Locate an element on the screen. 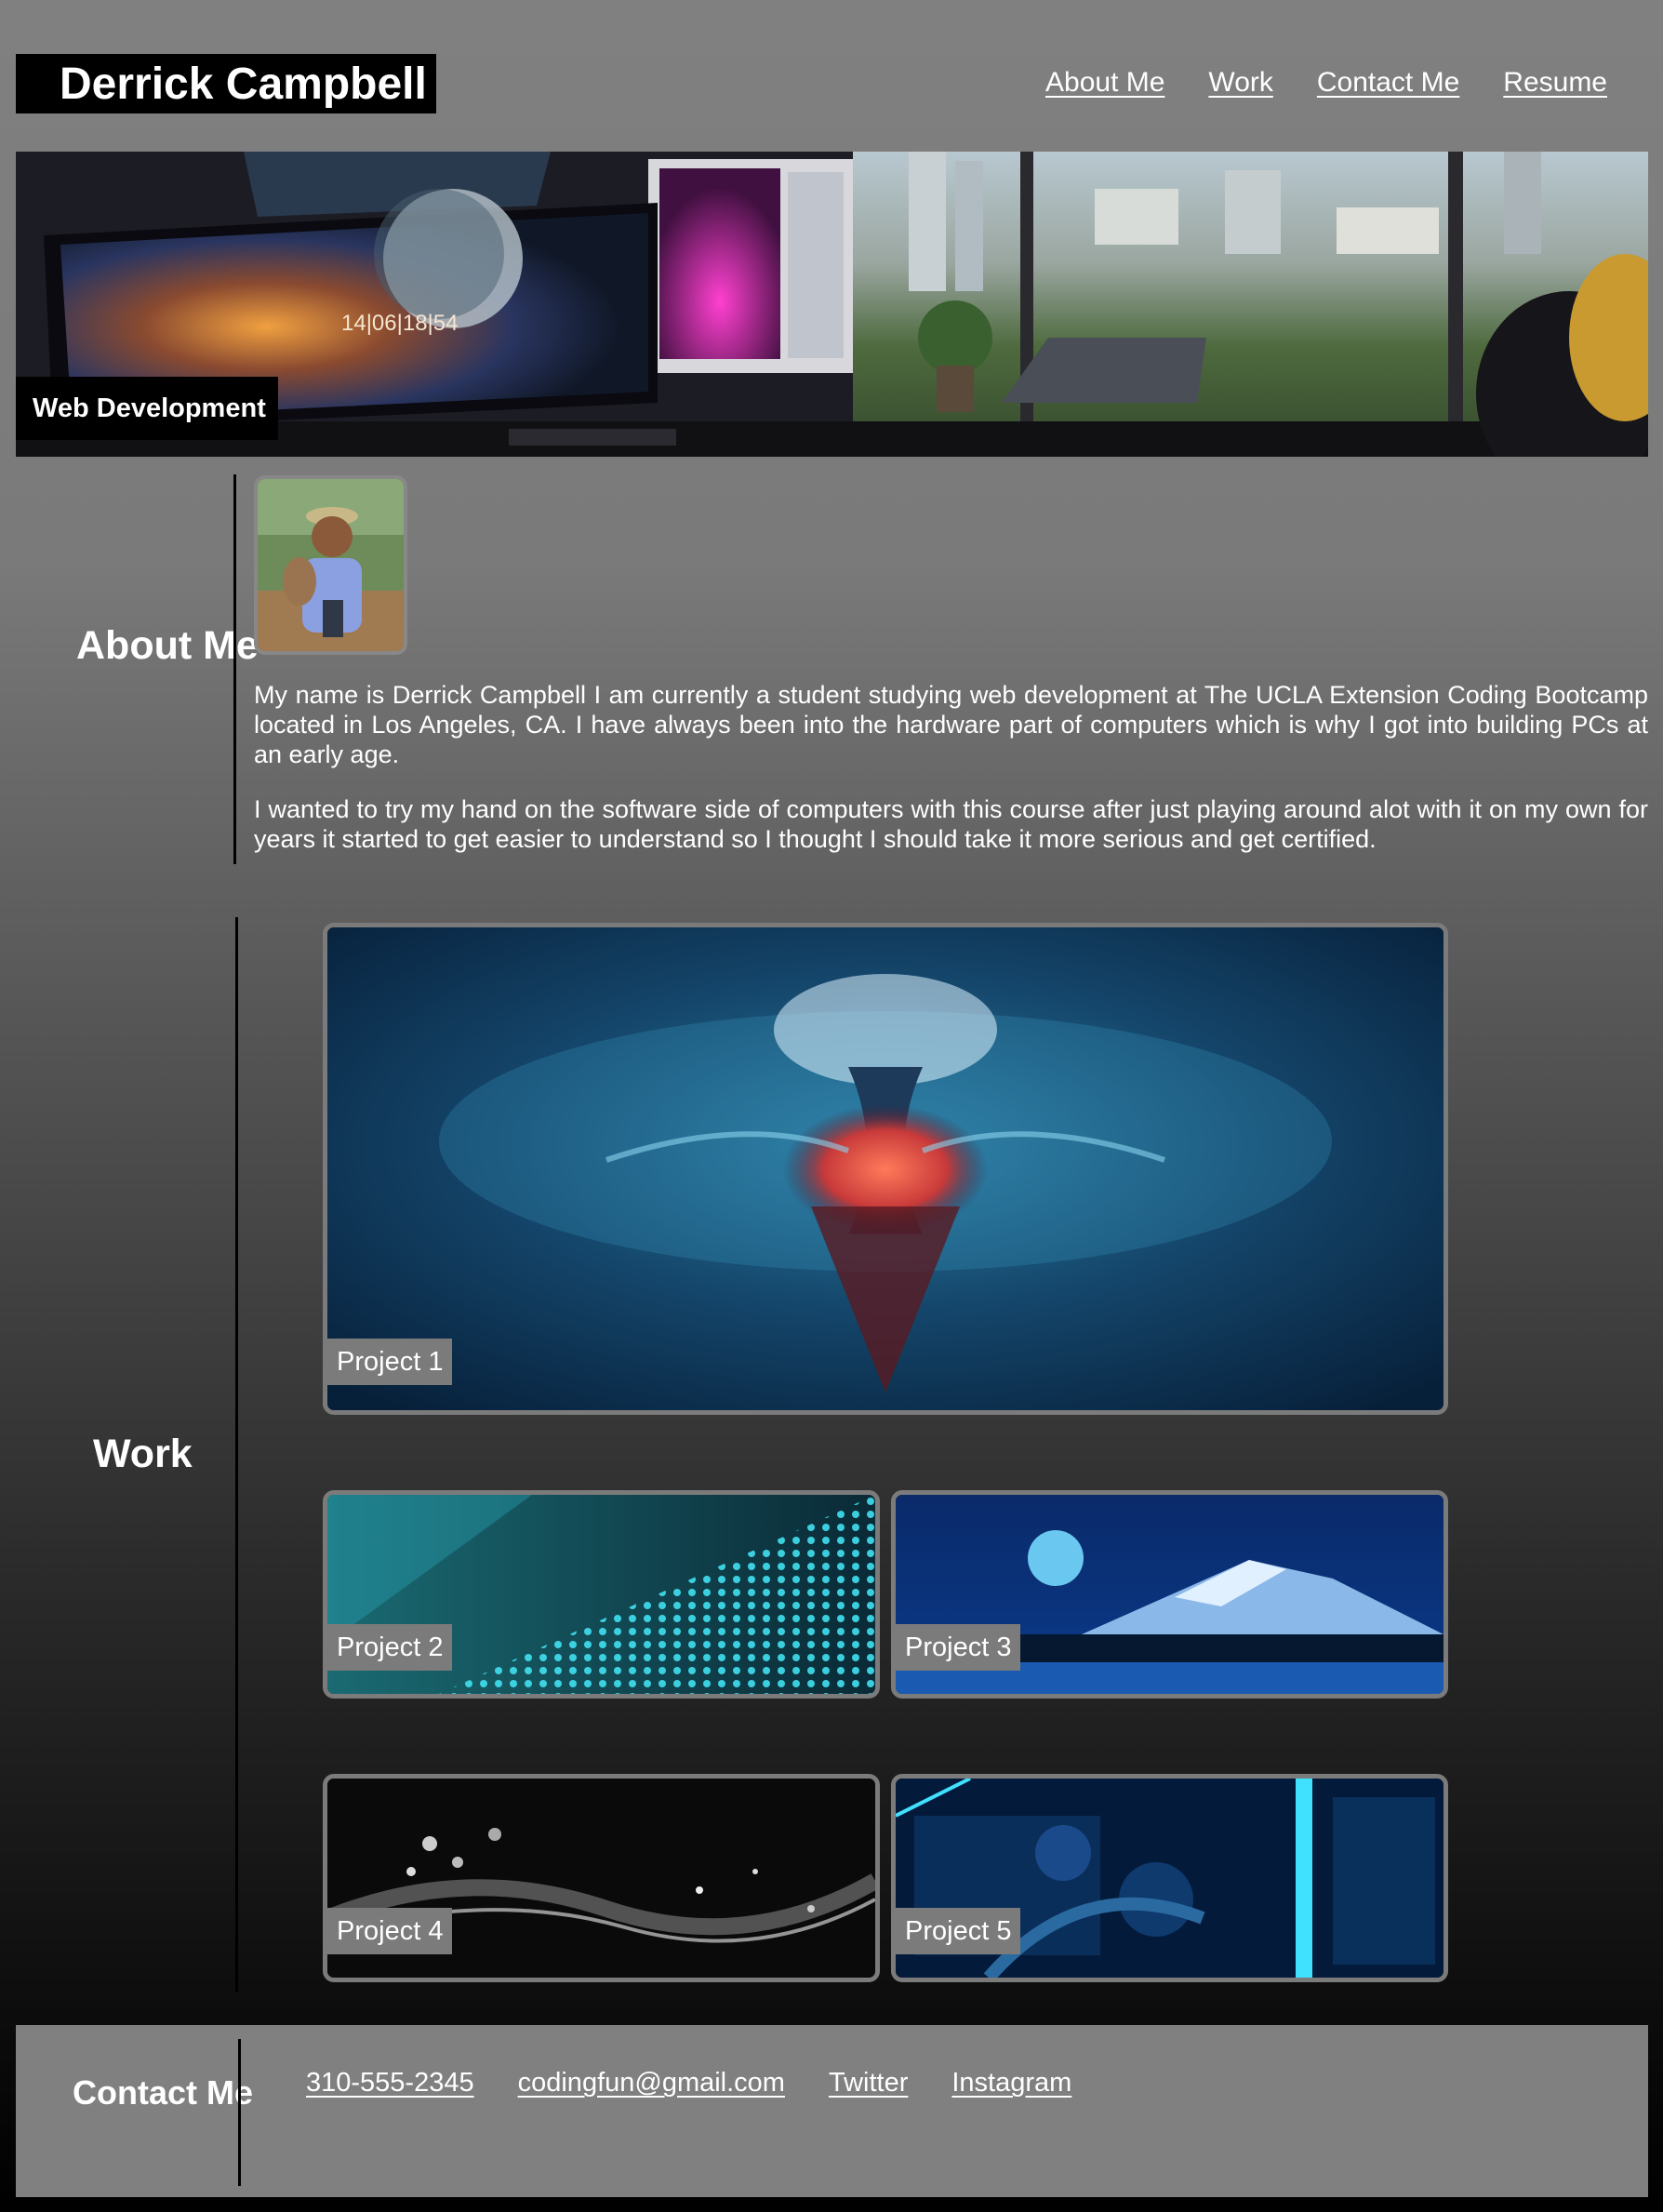  project-2-label: Project 2 is located at coordinates (390, 1647).